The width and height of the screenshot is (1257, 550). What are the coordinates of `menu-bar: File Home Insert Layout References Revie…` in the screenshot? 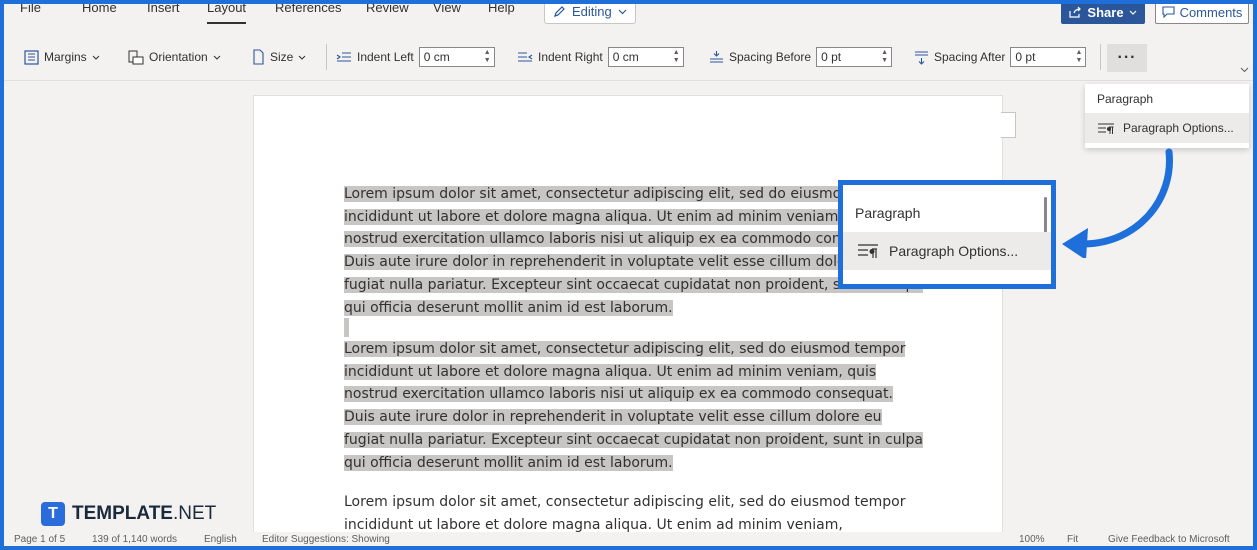 It's located at (628, 19).